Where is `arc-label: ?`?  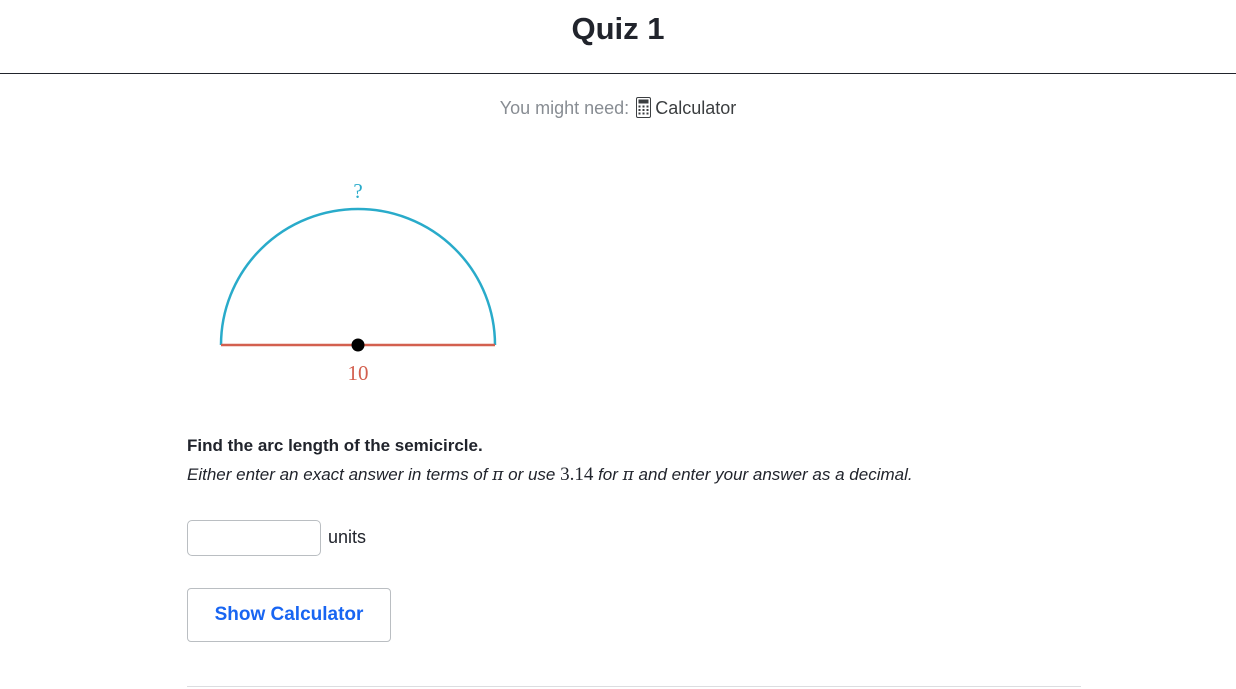 arc-label: ? is located at coordinates (357, 191).